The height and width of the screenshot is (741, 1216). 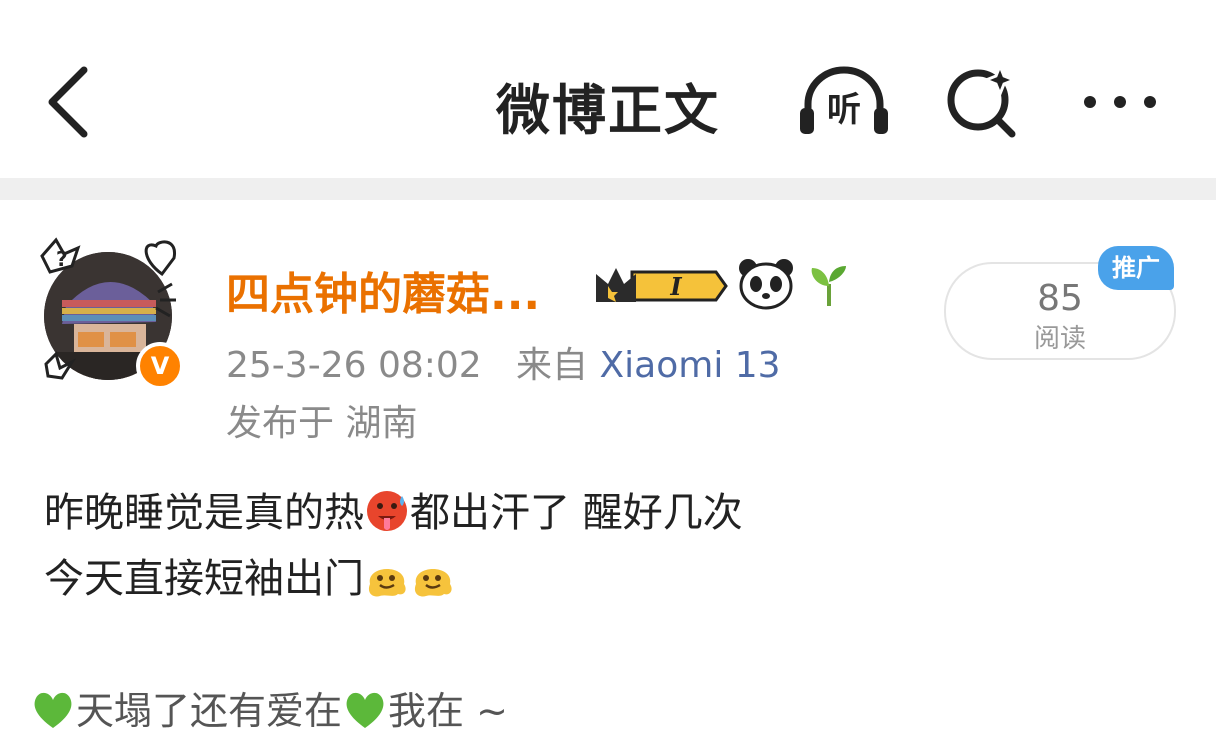 I want to click on more-dots-icon, so click(x=1120, y=102).